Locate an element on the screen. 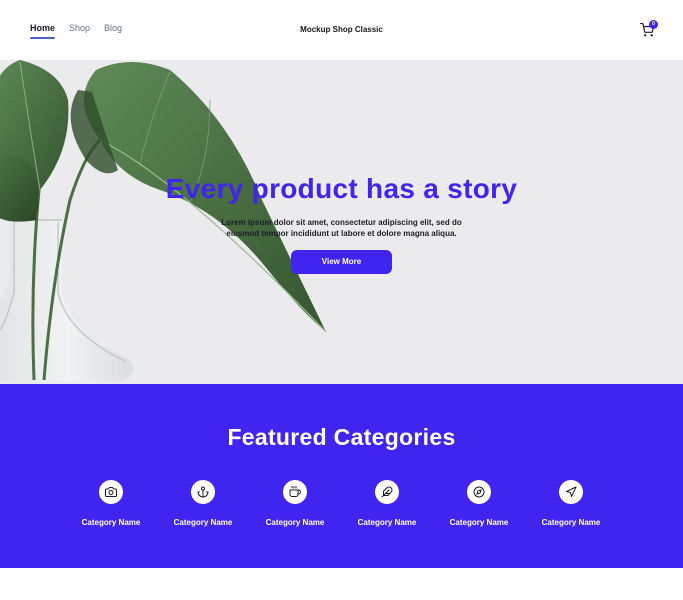 This screenshot has height=600, width=683. send-icon is located at coordinates (571, 491).